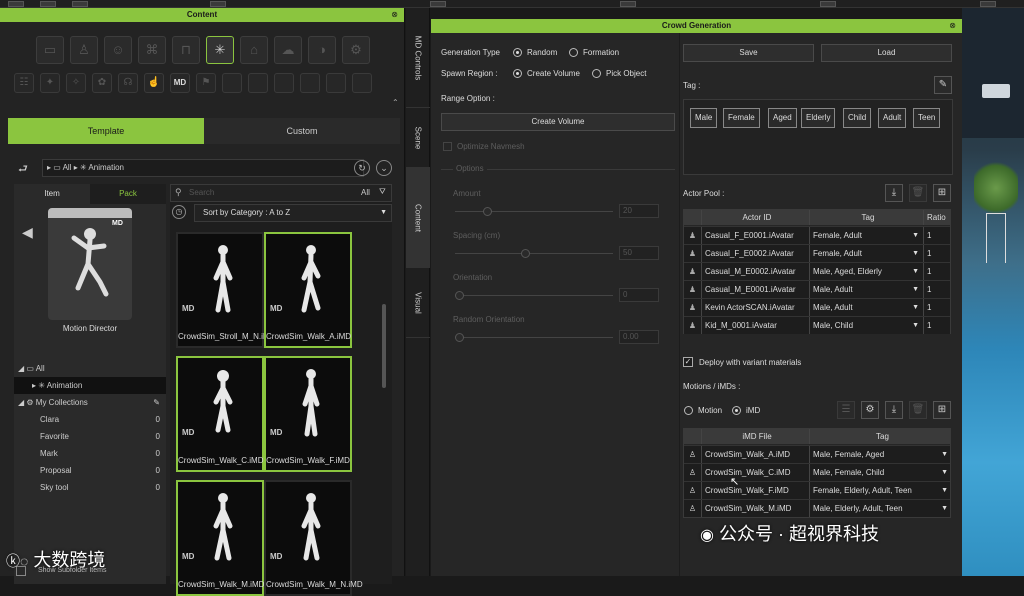 The height and width of the screenshot is (596, 1024). I want to click on spacing-slider-track, so click(534, 253).